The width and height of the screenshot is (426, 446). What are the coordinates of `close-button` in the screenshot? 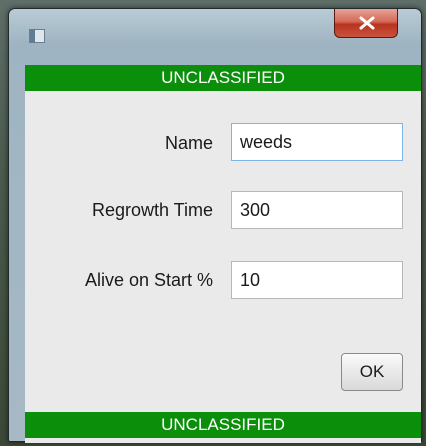 It's located at (366, 23).